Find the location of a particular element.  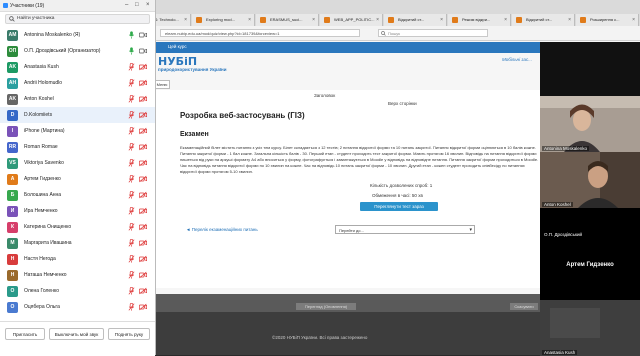

video-tile: Anastasia Kush is located at coordinates (590, 328).